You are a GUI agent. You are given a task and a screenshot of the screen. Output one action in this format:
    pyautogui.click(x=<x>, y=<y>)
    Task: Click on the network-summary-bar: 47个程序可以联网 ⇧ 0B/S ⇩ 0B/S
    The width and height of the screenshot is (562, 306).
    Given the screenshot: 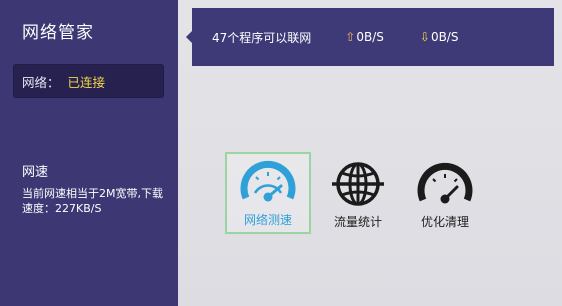 What is the action you would take?
    pyautogui.click(x=370, y=37)
    